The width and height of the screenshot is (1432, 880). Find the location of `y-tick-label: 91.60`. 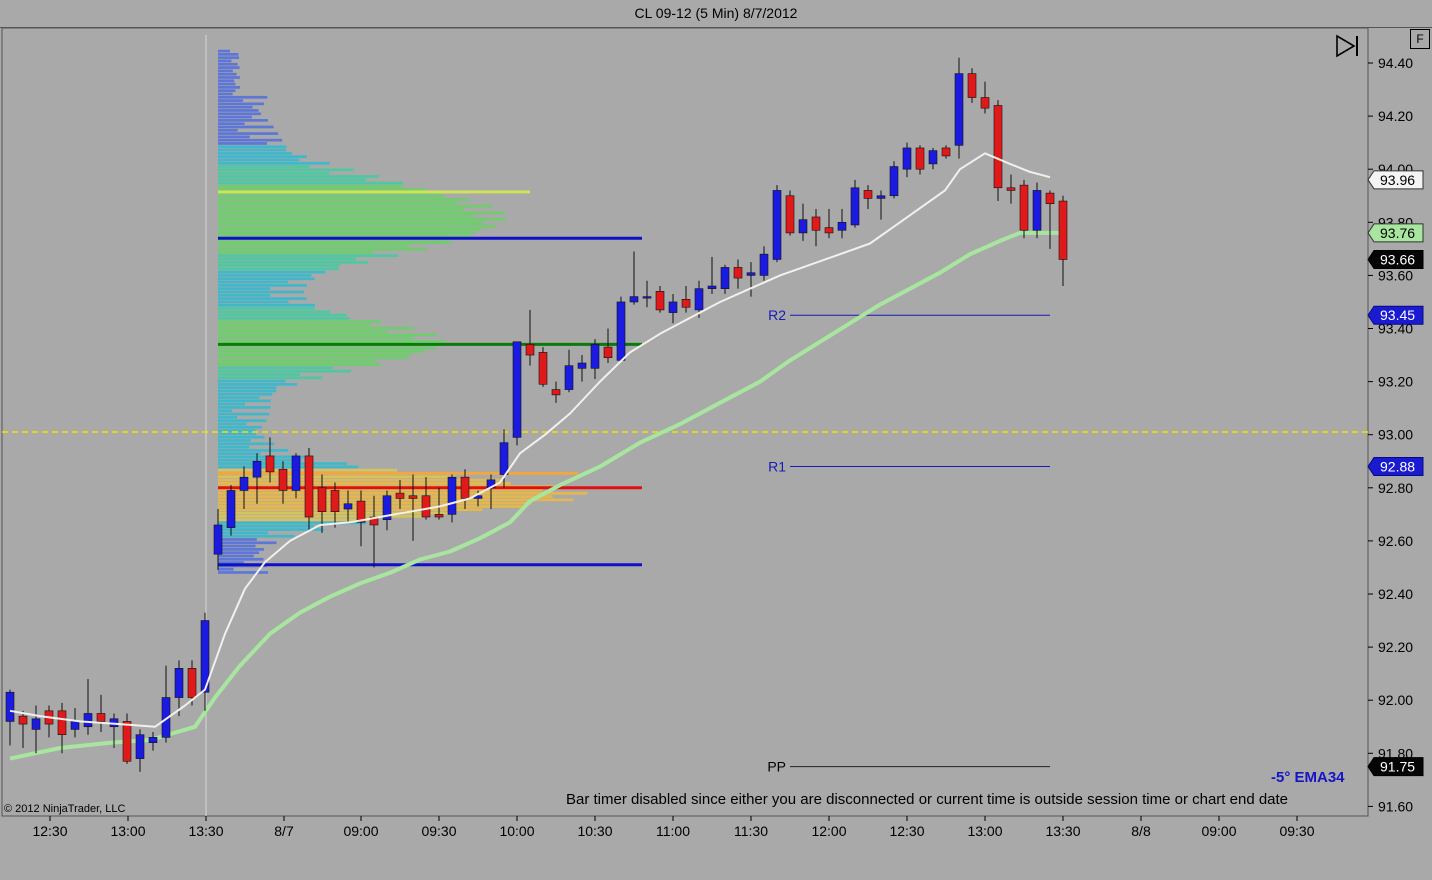

y-tick-label: 91.60 is located at coordinates (1395, 806).